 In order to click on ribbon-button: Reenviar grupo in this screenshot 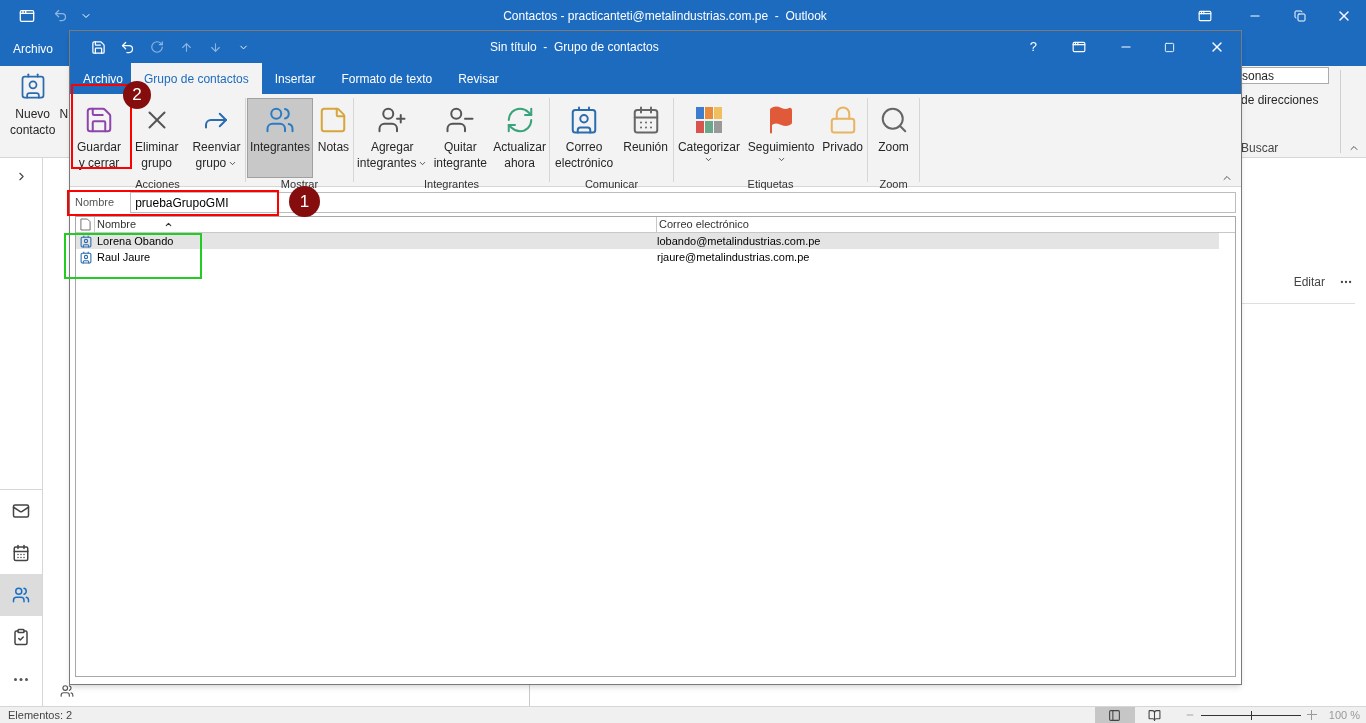, I will do `click(216, 138)`.